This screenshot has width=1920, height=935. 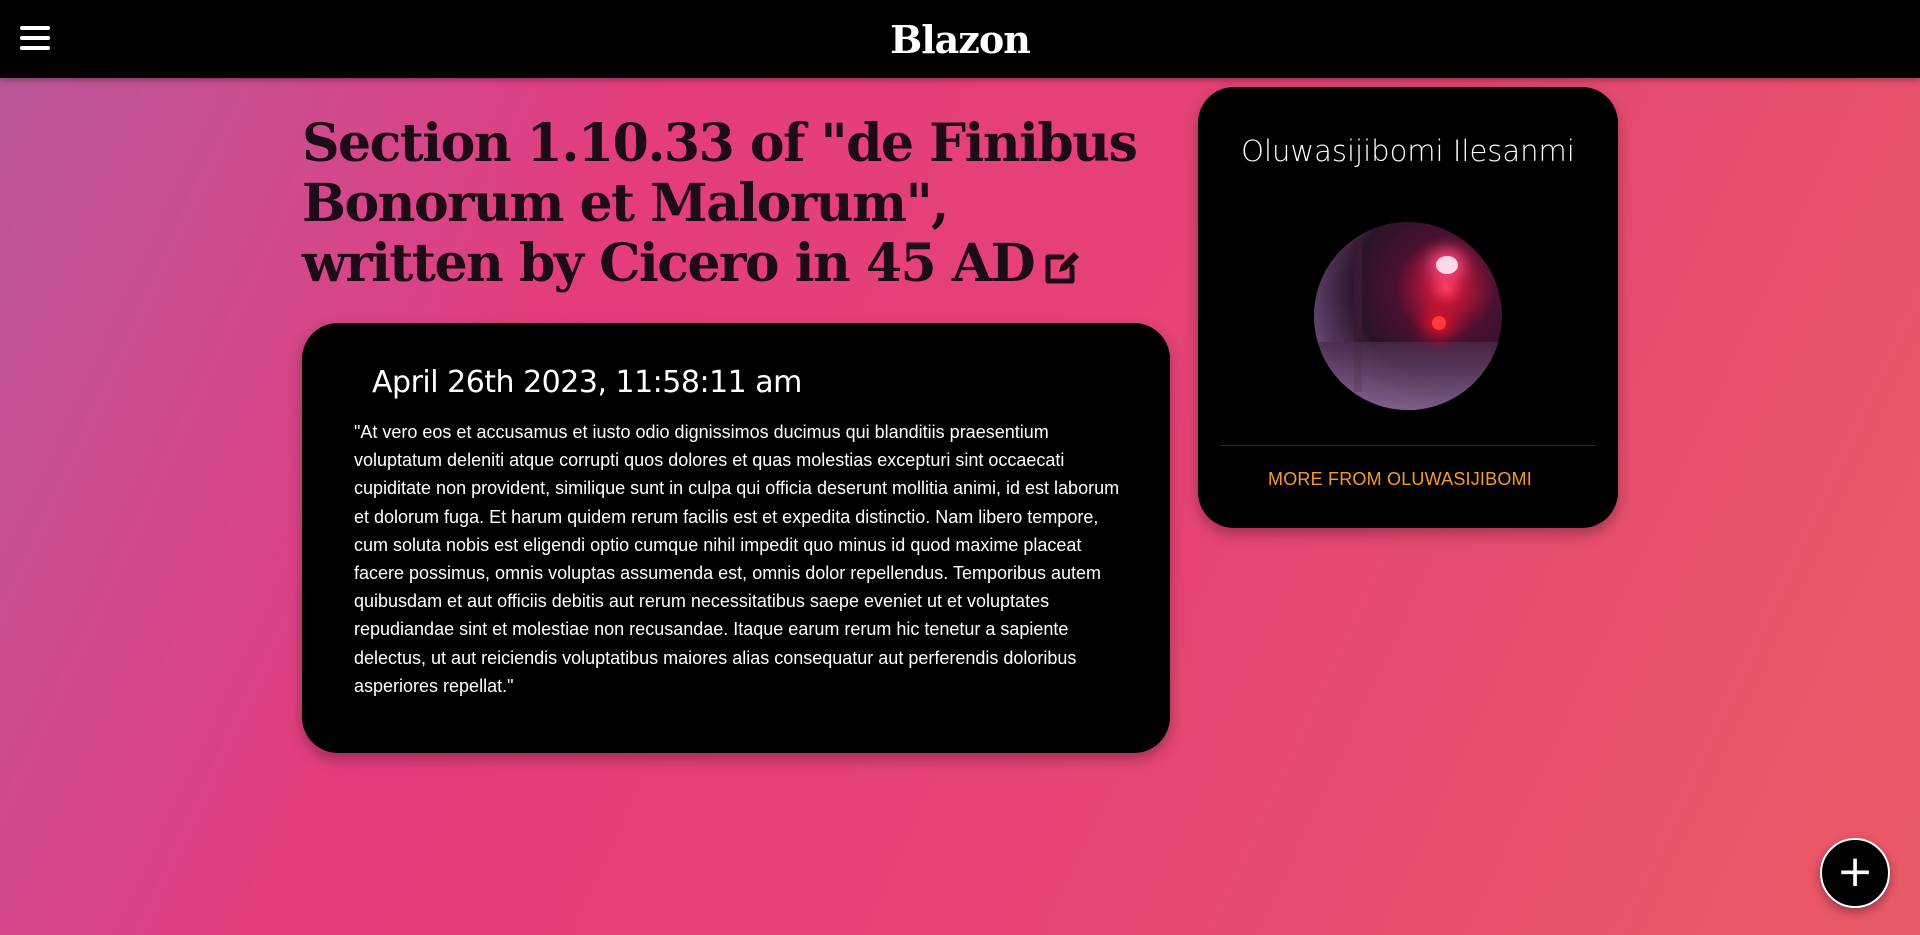 I want to click on add-post-button: +, so click(x=1855, y=873).